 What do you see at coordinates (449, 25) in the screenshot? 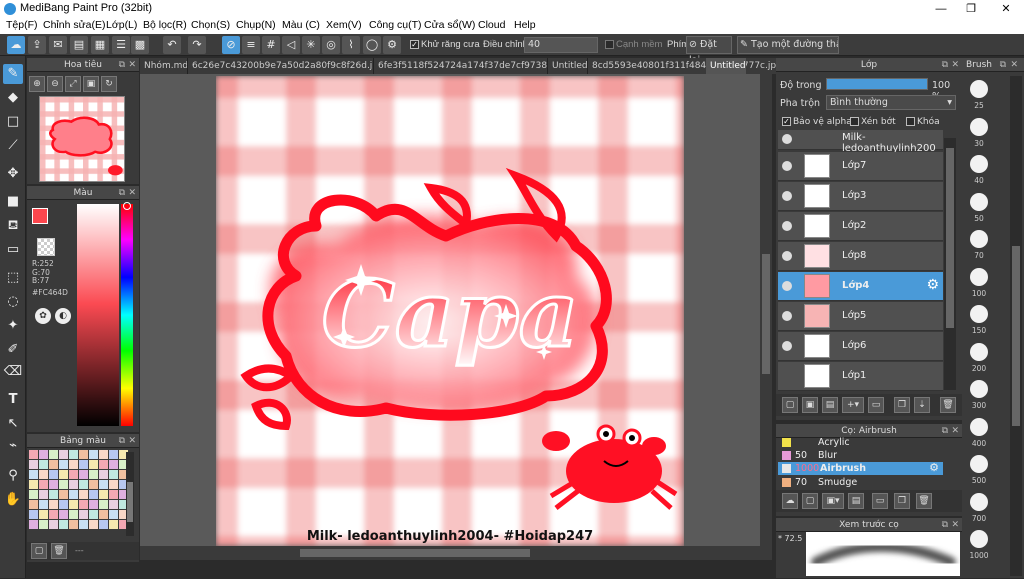
I see `menu-window: Cửa sổ(W)` at bounding box center [449, 25].